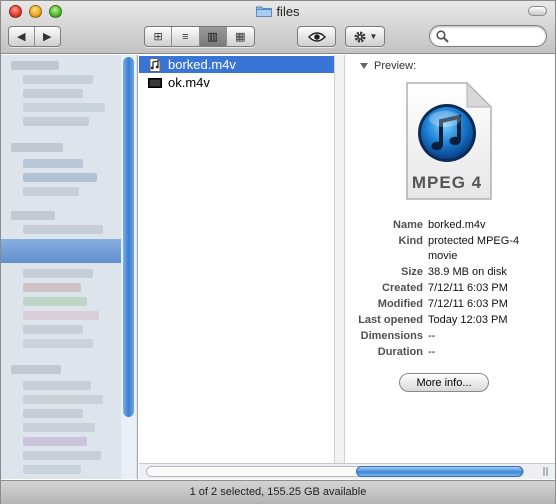  I want to click on file-row-borked: borked.m4v, so click(236, 64).